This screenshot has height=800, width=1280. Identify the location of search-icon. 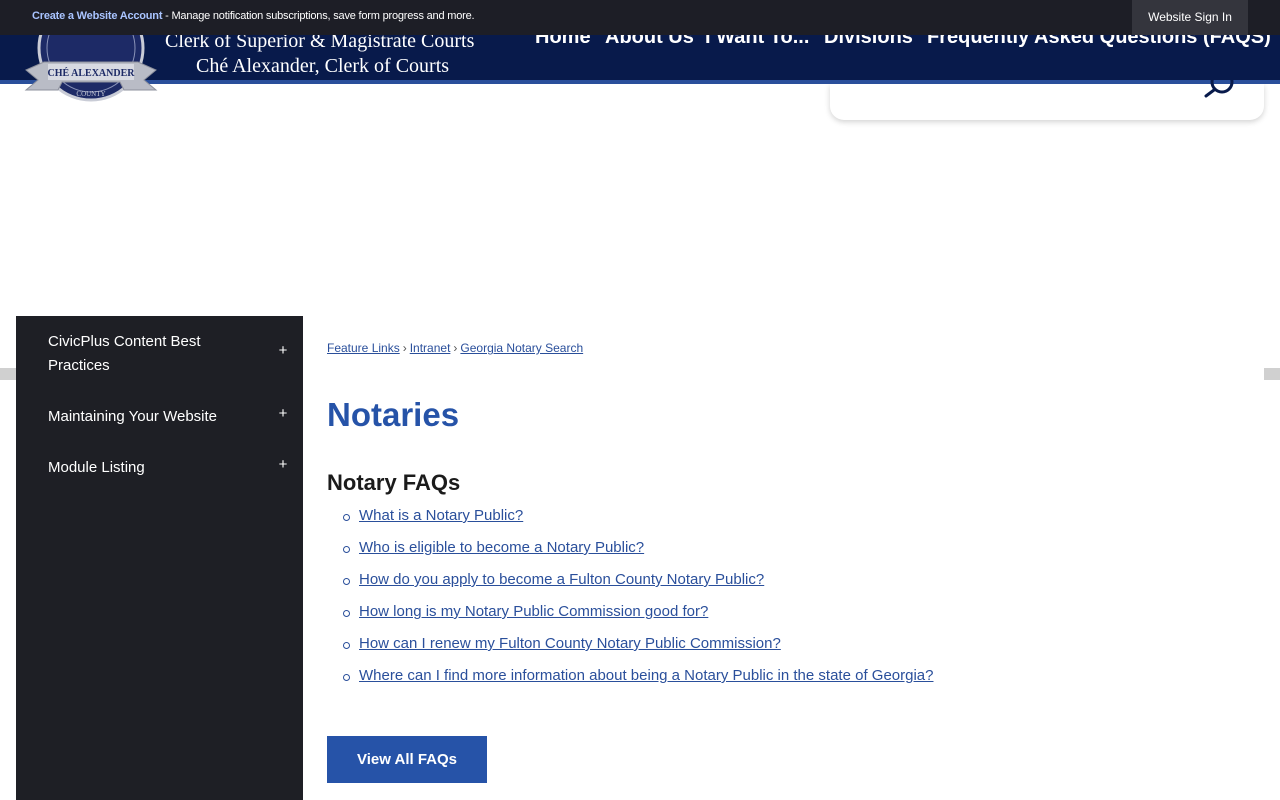
(1220, 88).